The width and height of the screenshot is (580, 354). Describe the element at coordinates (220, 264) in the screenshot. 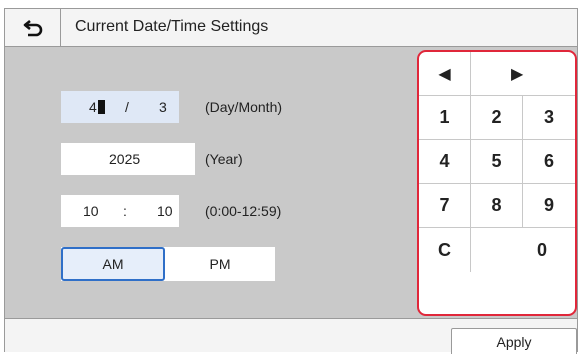

I see `pm-button: PM` at that location.